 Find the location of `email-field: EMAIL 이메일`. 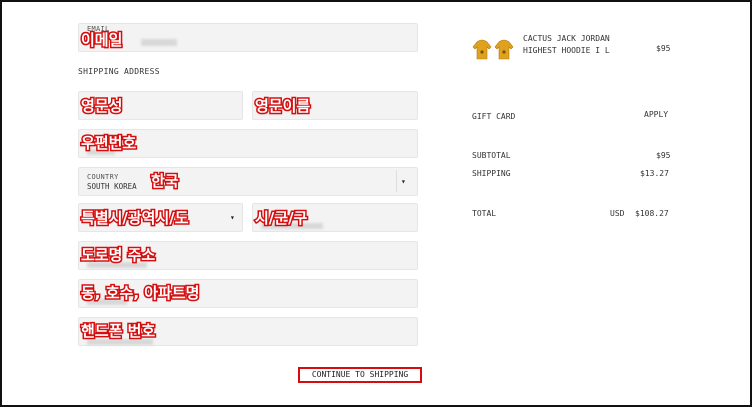

email-field: EMAIL 이메일 is located at coordinates (248, 37).